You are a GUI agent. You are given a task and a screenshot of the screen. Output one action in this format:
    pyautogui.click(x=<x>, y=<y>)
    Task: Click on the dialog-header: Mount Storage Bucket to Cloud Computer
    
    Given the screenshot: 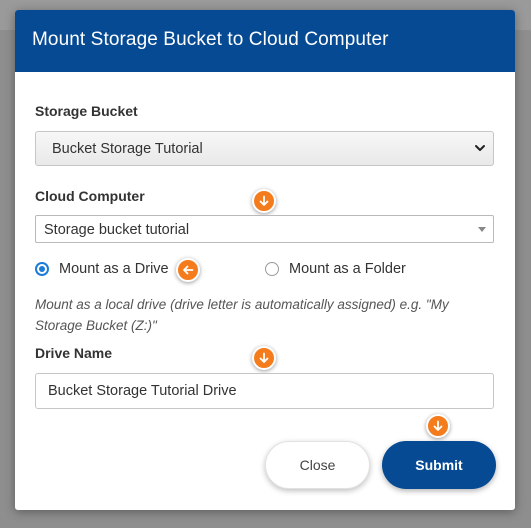 What is the action you would take?
    pyautogui.click(x=265, y=41)
    